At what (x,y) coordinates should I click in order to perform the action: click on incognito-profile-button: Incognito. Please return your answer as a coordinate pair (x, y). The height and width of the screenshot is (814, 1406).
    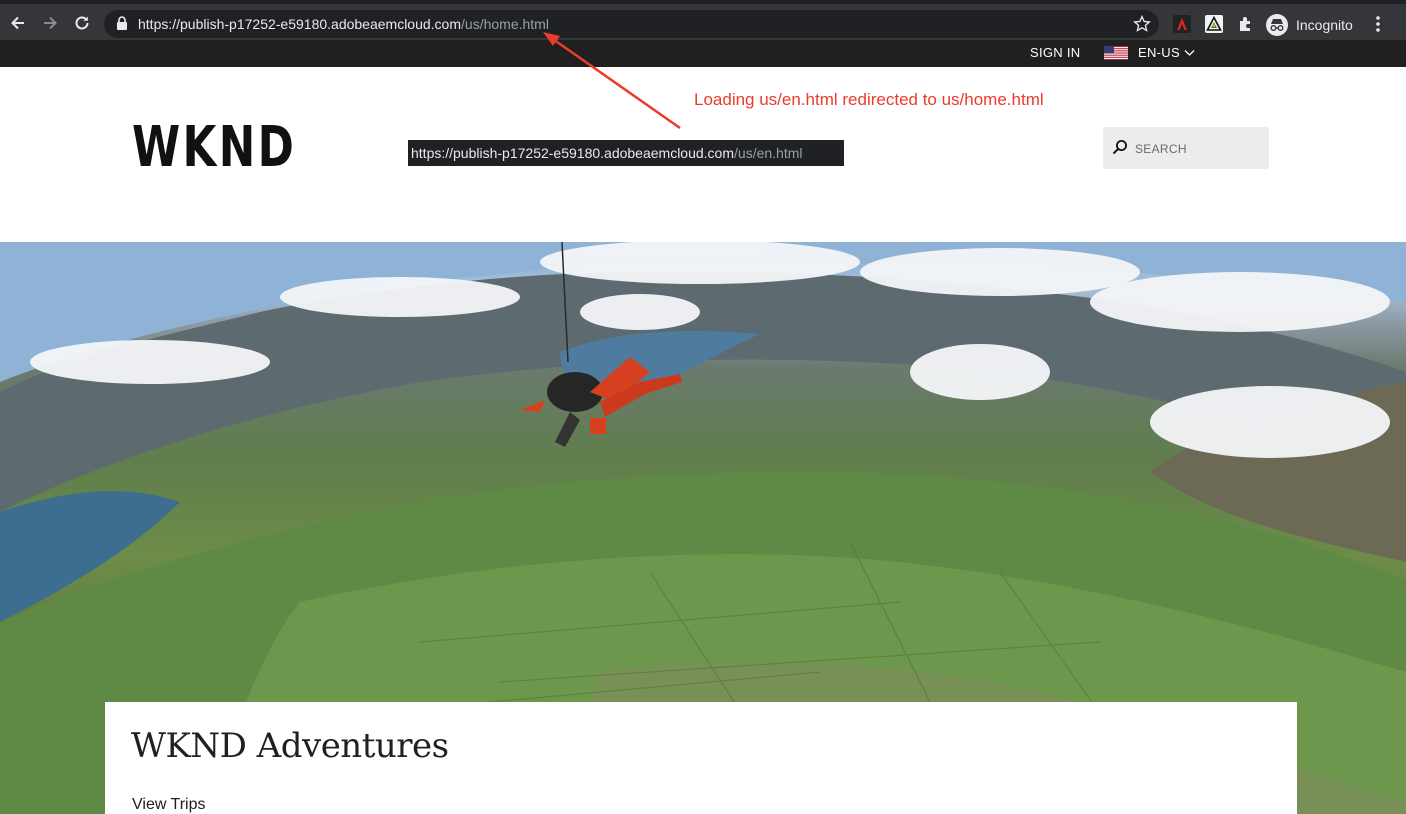
    Looking at the image, I should click on (1309, 25).